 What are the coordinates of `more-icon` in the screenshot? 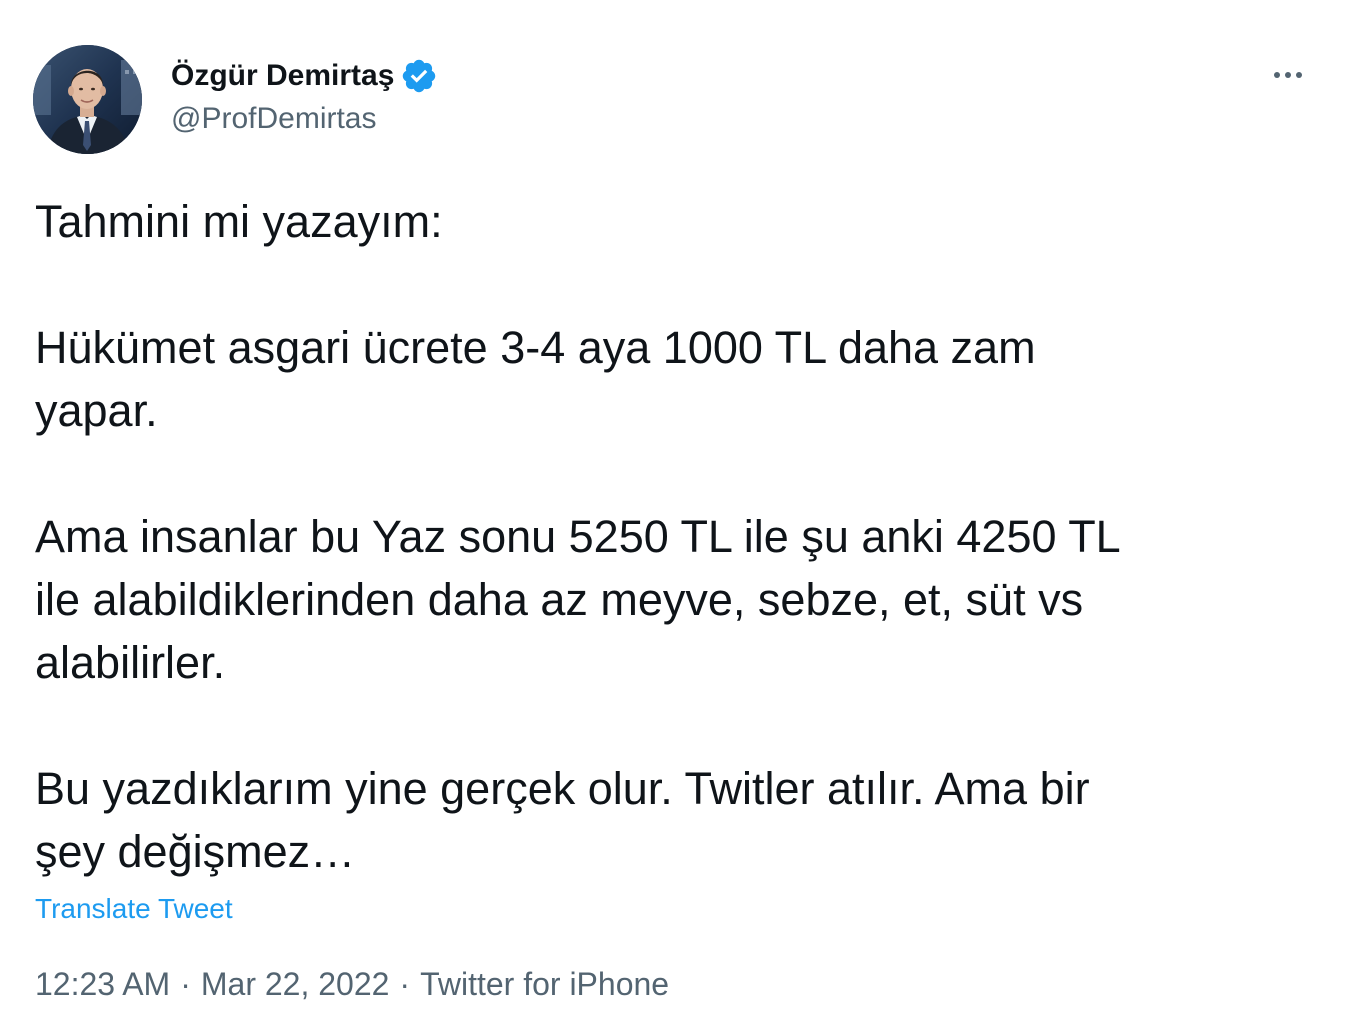 It's located at (1288, 75).